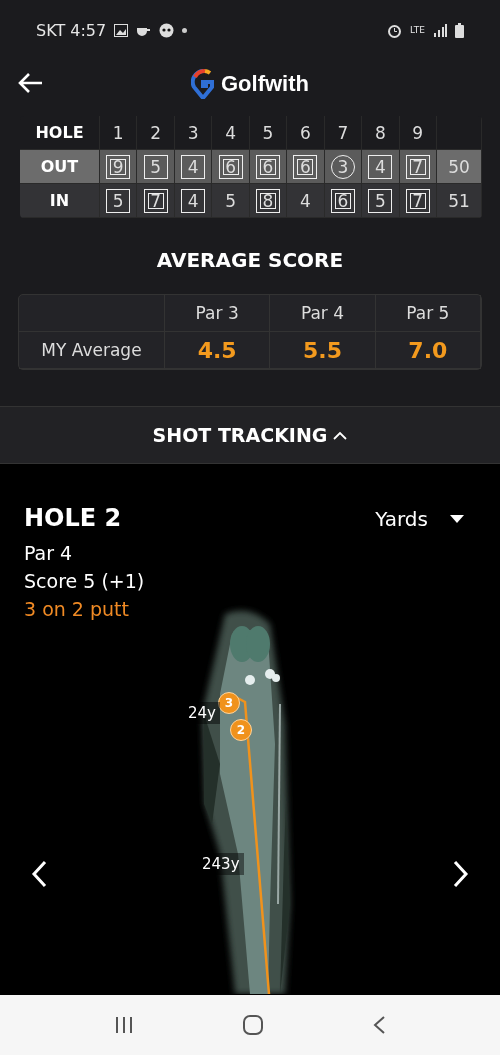 Image resolution: width=500 pixels, height=1055 pixels. I want to click on table-cell: MY Average, so click(92, 350).